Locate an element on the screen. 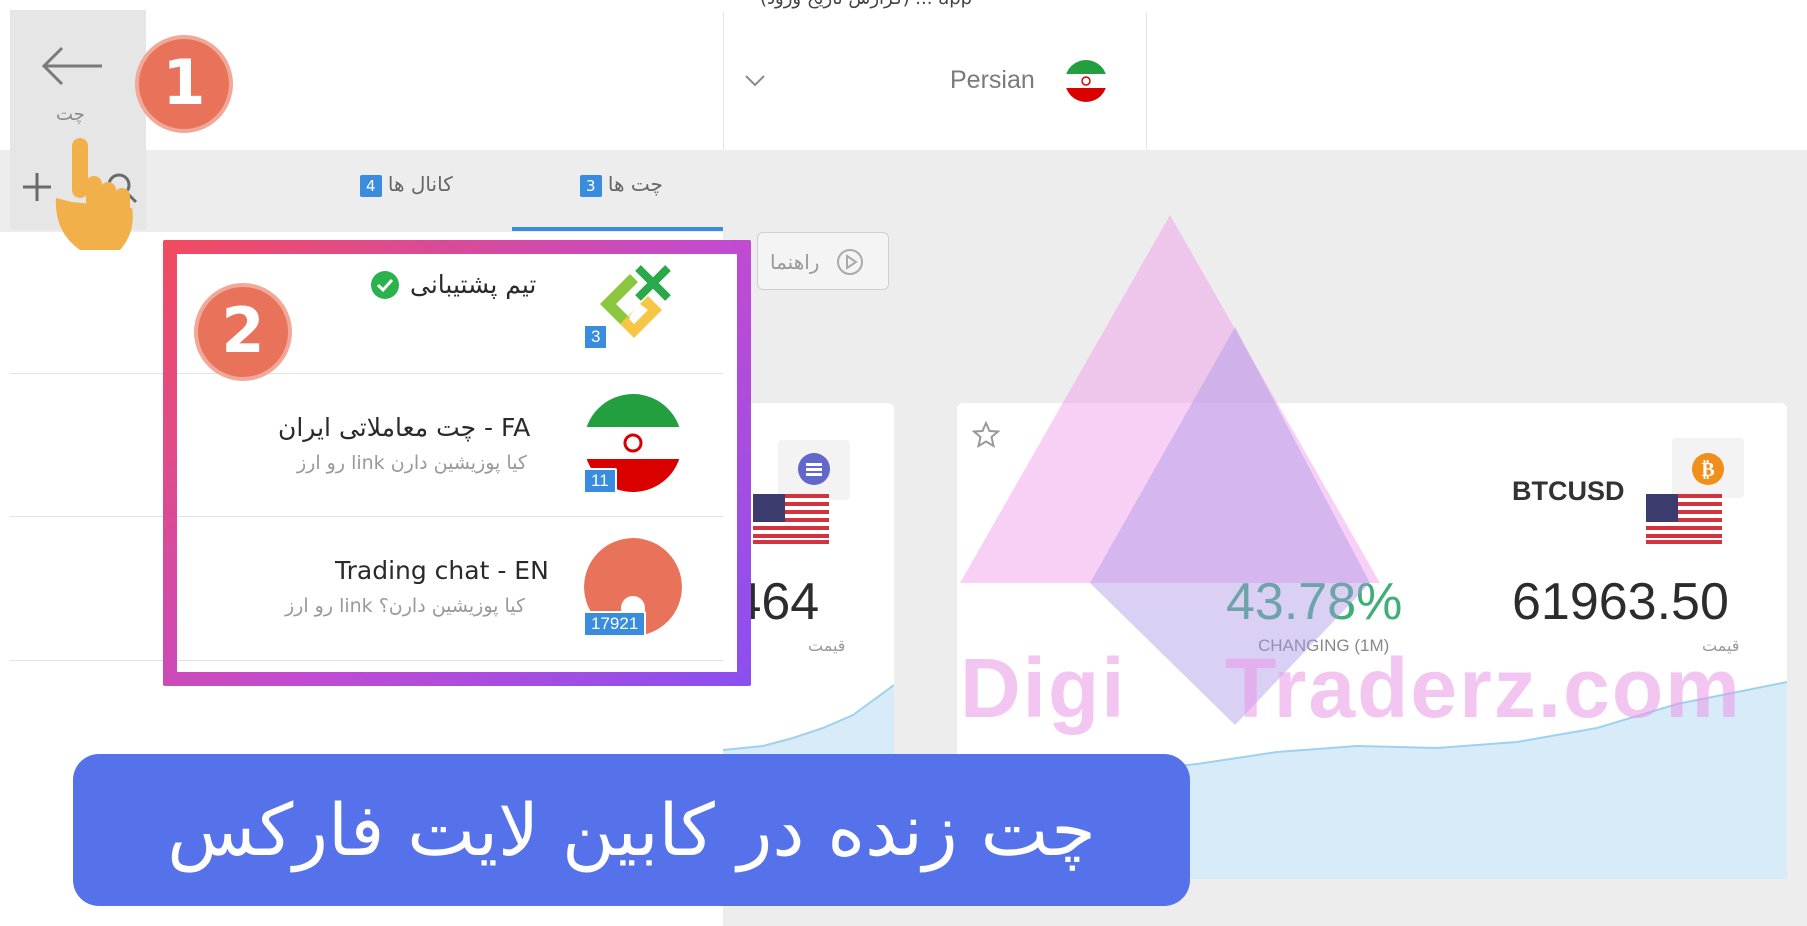 The height and width of the screenshot is (926, 1807). tab-channels-badge: 4 is located at coordinates (371, 186).